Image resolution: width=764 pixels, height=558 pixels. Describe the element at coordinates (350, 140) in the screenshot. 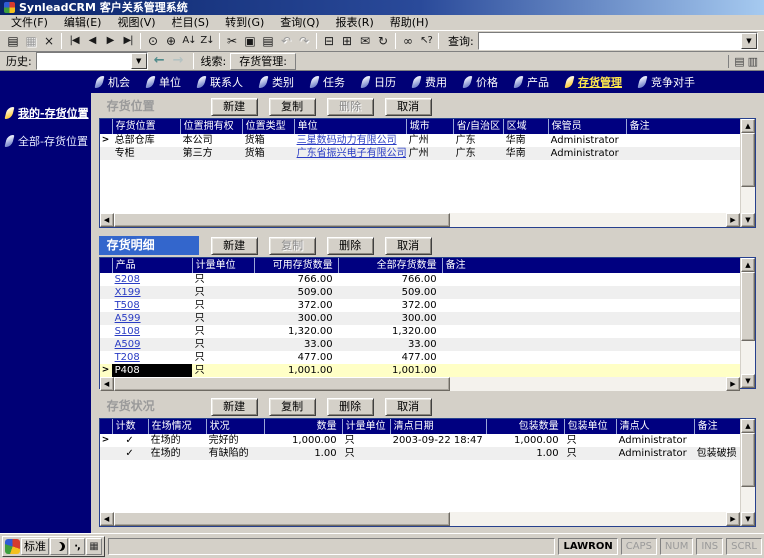

I see `cell: 三星数码动力有限公司` at that location.